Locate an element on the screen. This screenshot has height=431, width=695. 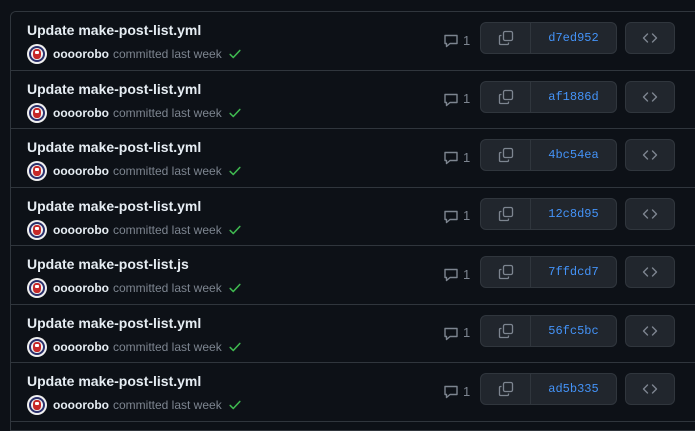
sha-button-group: 12c8d95 is located at coordinates (548, 213).